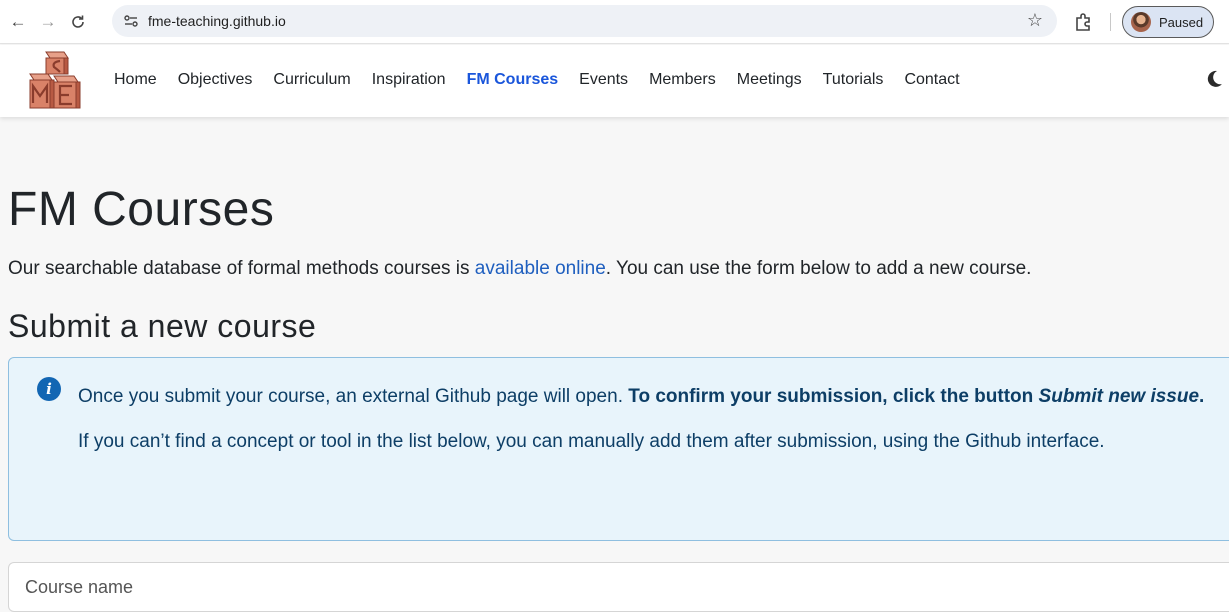 The height and width of the screenshot is (612, 1229). What do you see at coordinates (217, 21) in the screenshot?
I see `url-text: fme-teaching.github.io` at bounding box center [217, 21].